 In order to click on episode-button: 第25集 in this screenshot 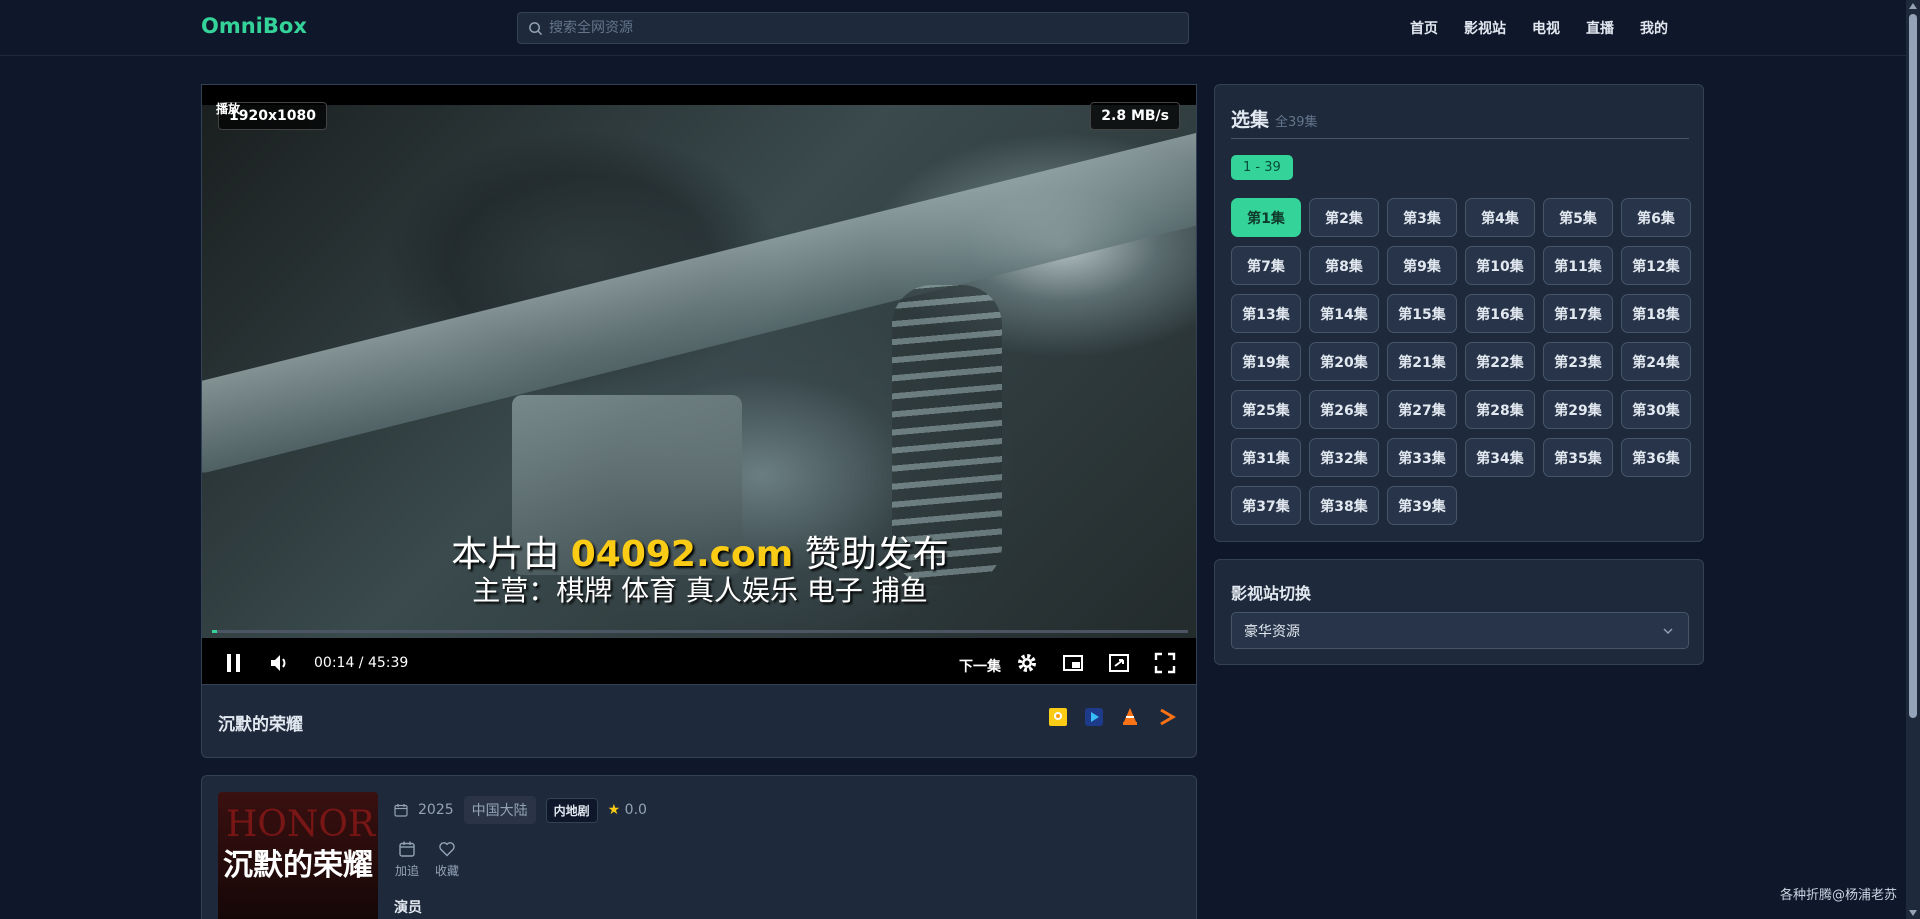, I will do `click(1266, 409)`.